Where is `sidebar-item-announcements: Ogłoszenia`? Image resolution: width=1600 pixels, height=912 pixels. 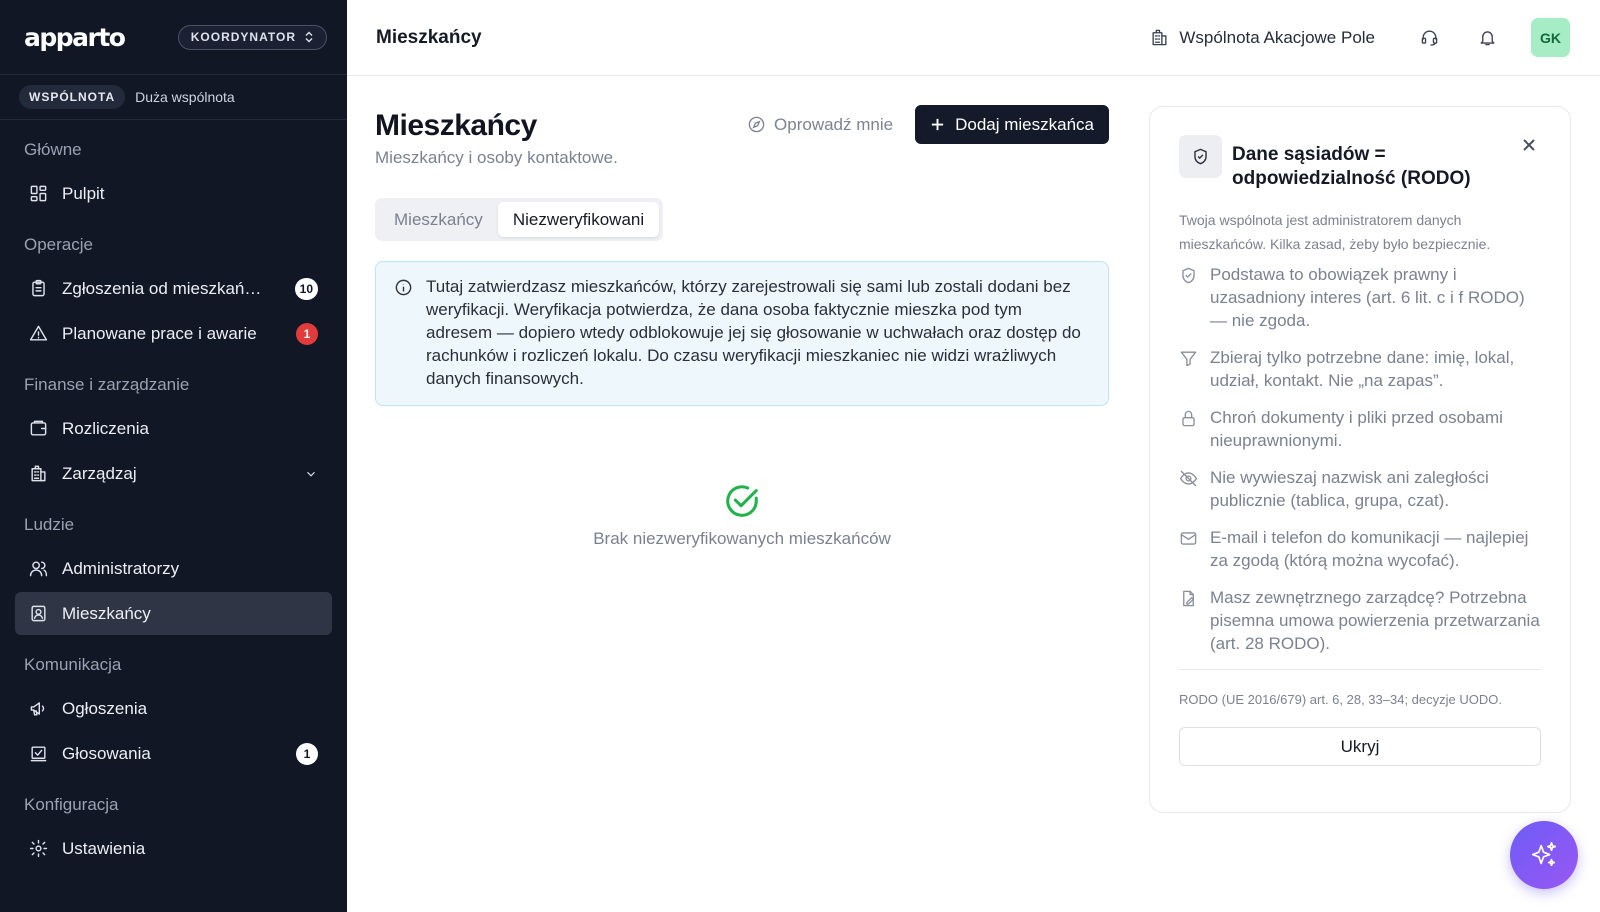 sidebar-item-announcements: Ogłoszenia is located at coordinates (173, 708).